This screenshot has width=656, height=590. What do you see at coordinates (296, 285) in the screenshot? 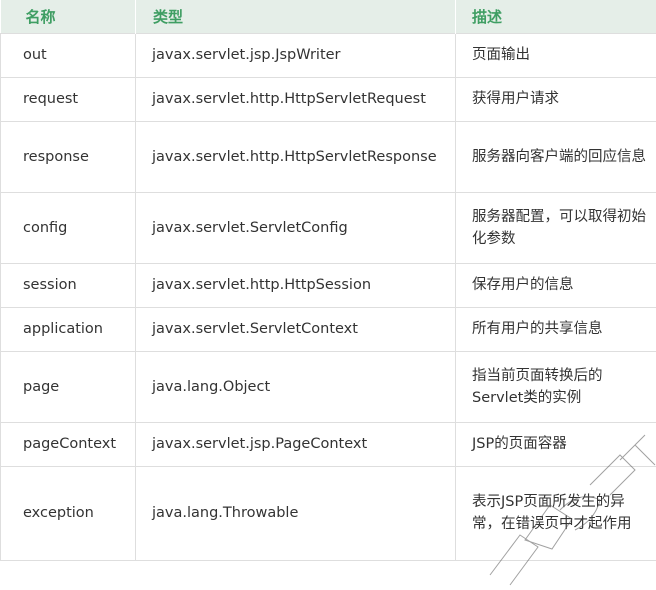
I see `cell-type: javax.servlet.http.HttpSession` at bounding box center [296, 285].